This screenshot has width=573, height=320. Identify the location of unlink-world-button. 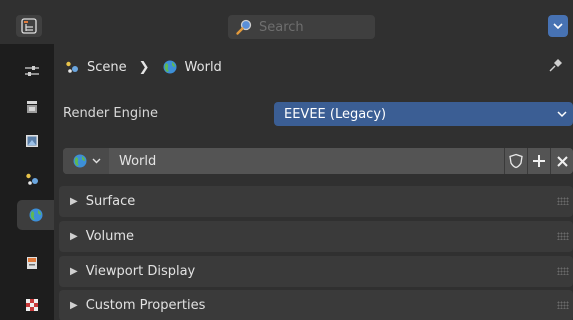
(561, 161).